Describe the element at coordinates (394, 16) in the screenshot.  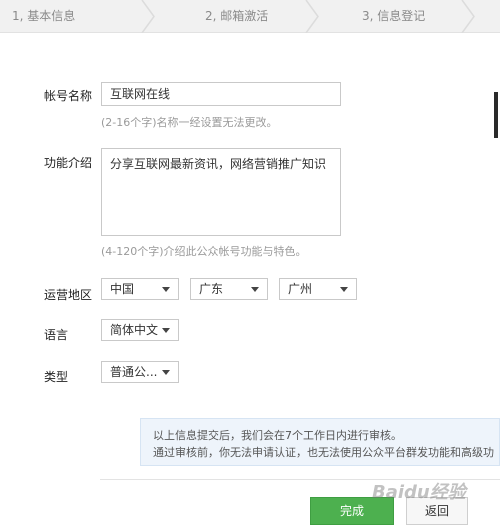
I see `step-info-registration: 3, 信息登记` at that location.